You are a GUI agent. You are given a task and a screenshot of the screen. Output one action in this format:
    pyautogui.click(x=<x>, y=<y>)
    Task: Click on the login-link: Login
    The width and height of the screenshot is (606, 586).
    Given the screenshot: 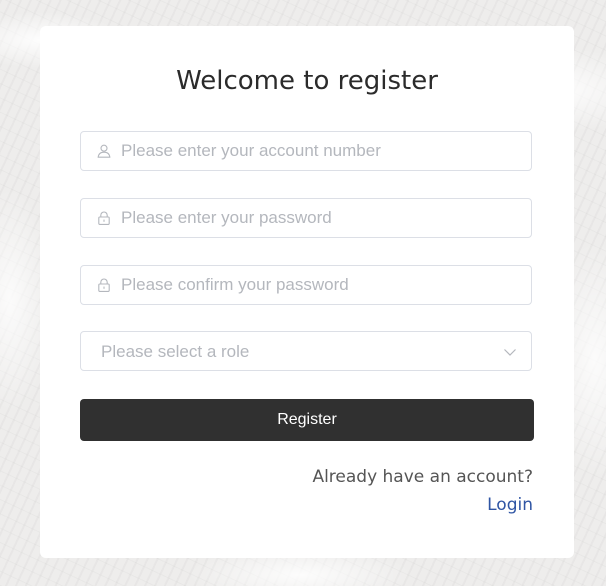 What is the action you would take?
    pyautogui.click(x=510, y=505)
    